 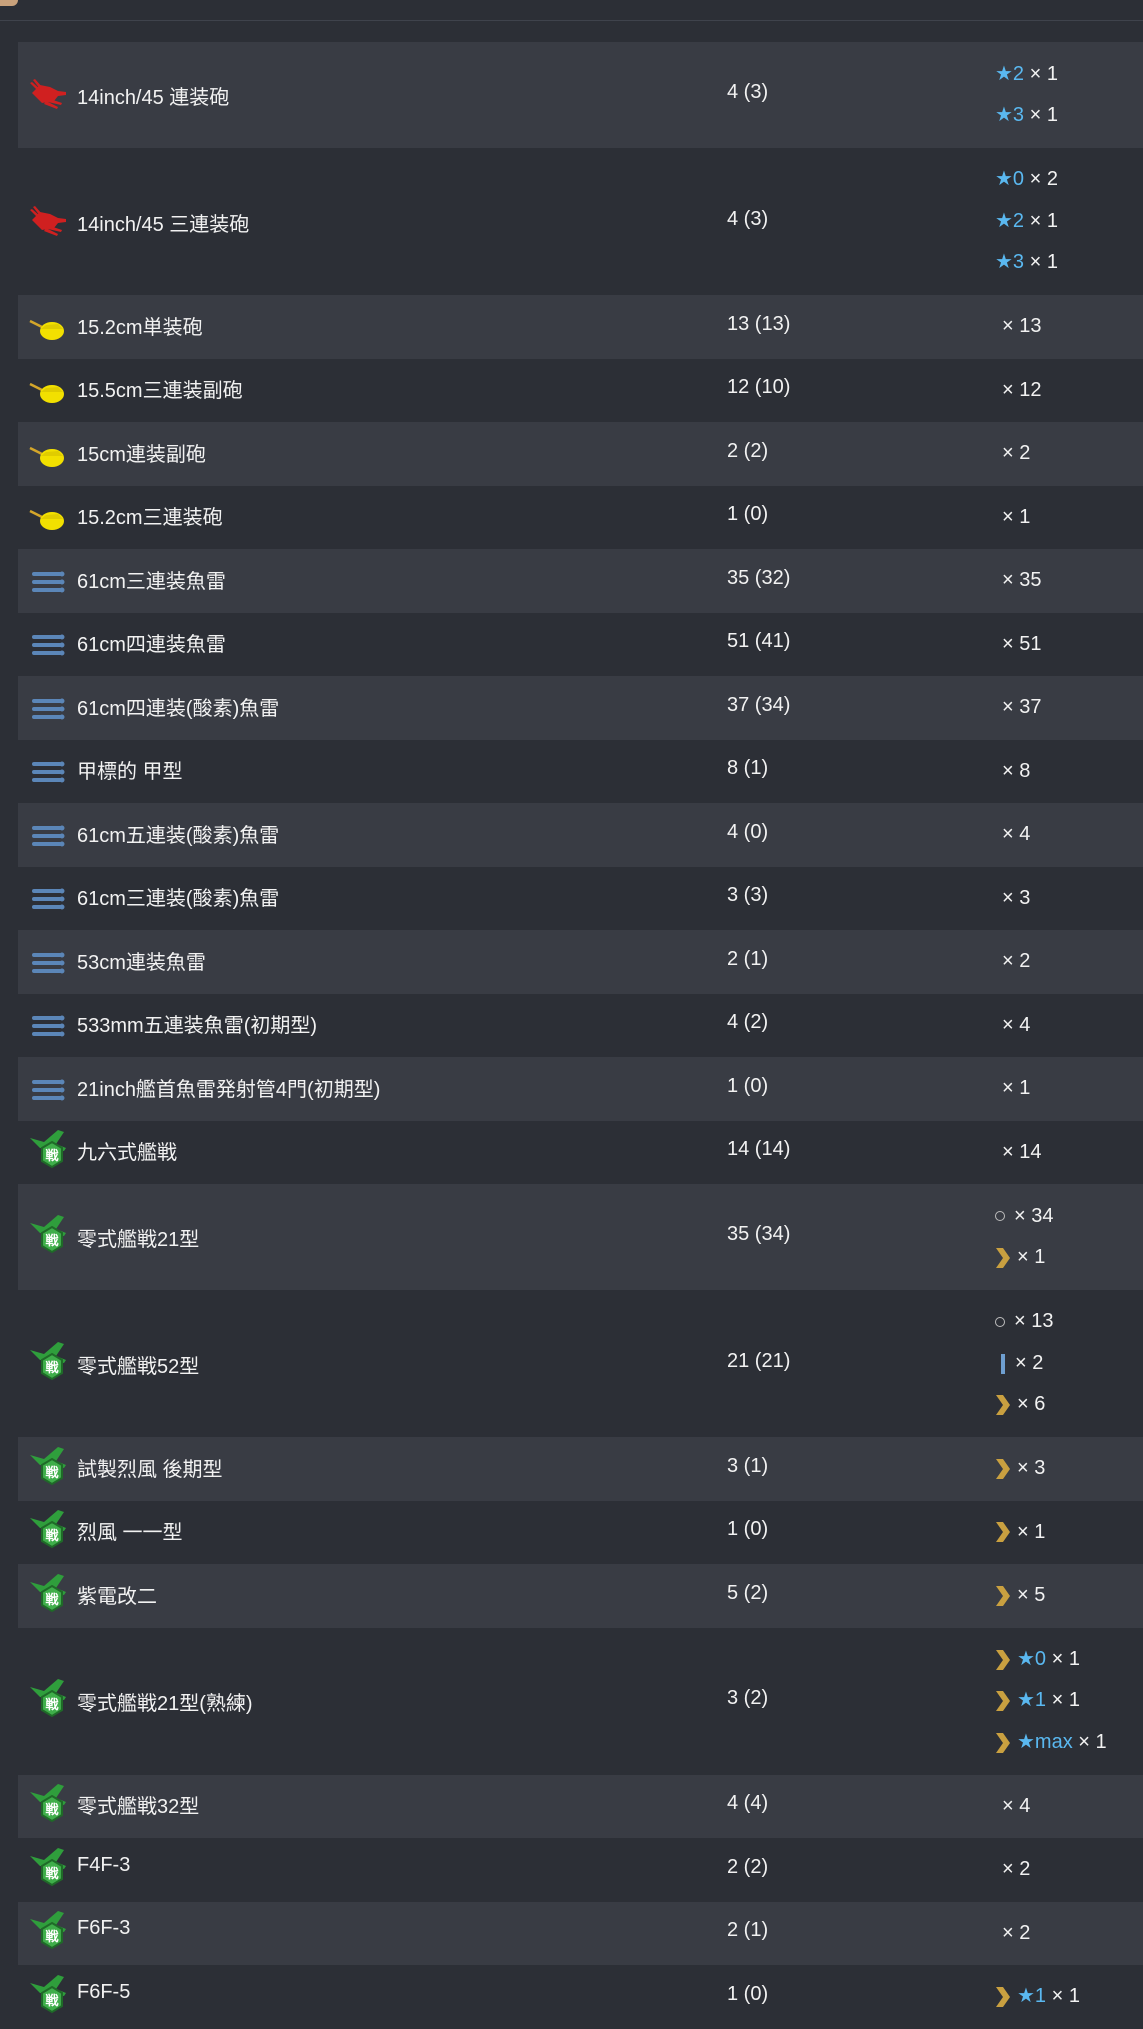 I want to click on proficiency-line: × 2, so click(x=1012, y=454).